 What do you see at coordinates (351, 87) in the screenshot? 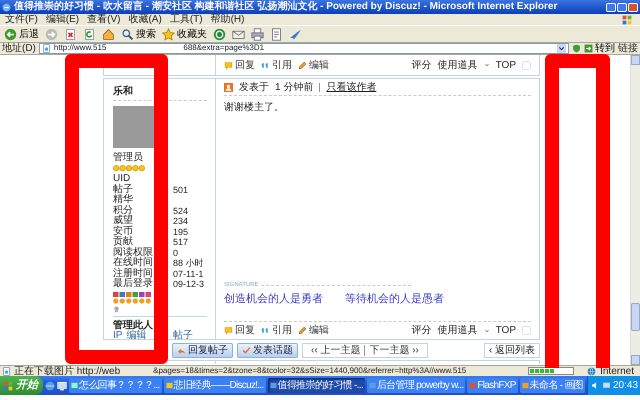
I see `author-only-link: 只看该作者` at bounding box center [351, 87].